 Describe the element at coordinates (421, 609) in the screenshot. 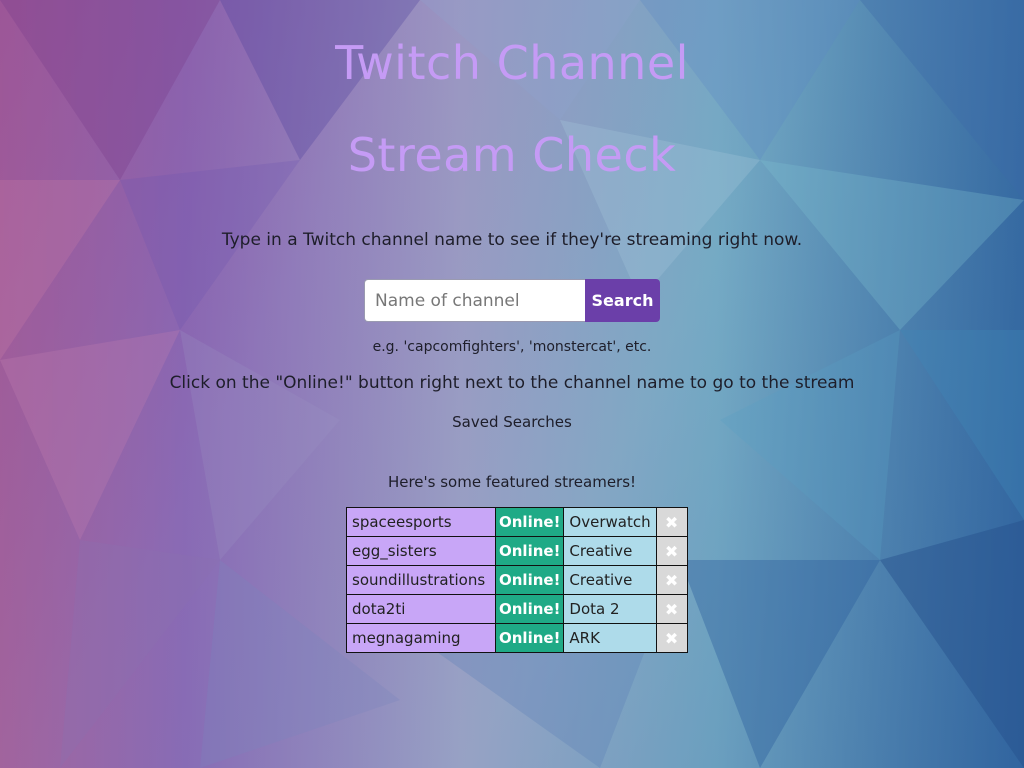

I see `channel-name: dota2ti` at that location.